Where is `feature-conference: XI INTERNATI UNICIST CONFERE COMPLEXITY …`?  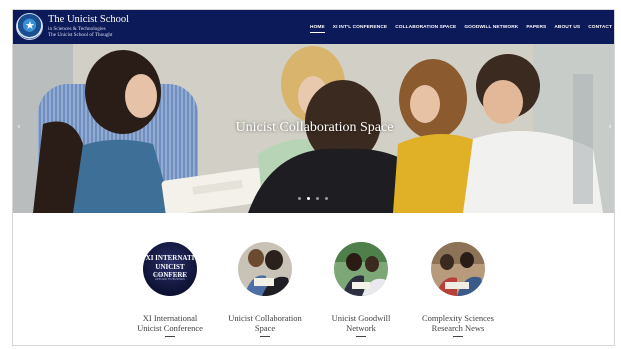 feature-conference: XI INTERNATI UNICIST CONFERE COMPLEXITY … is located at coordinates (170, 289).